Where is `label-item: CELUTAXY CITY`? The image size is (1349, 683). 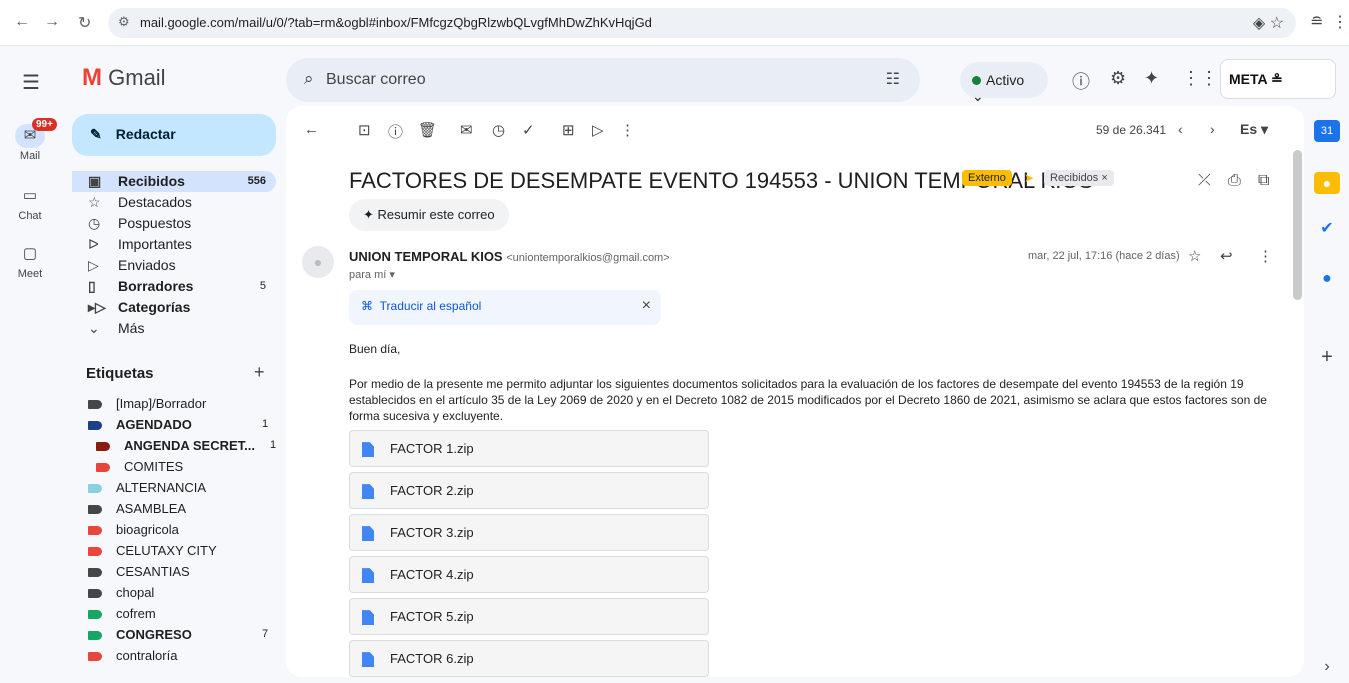 label-item: CELUTAXY CITY is located at coordinates (152, 550).